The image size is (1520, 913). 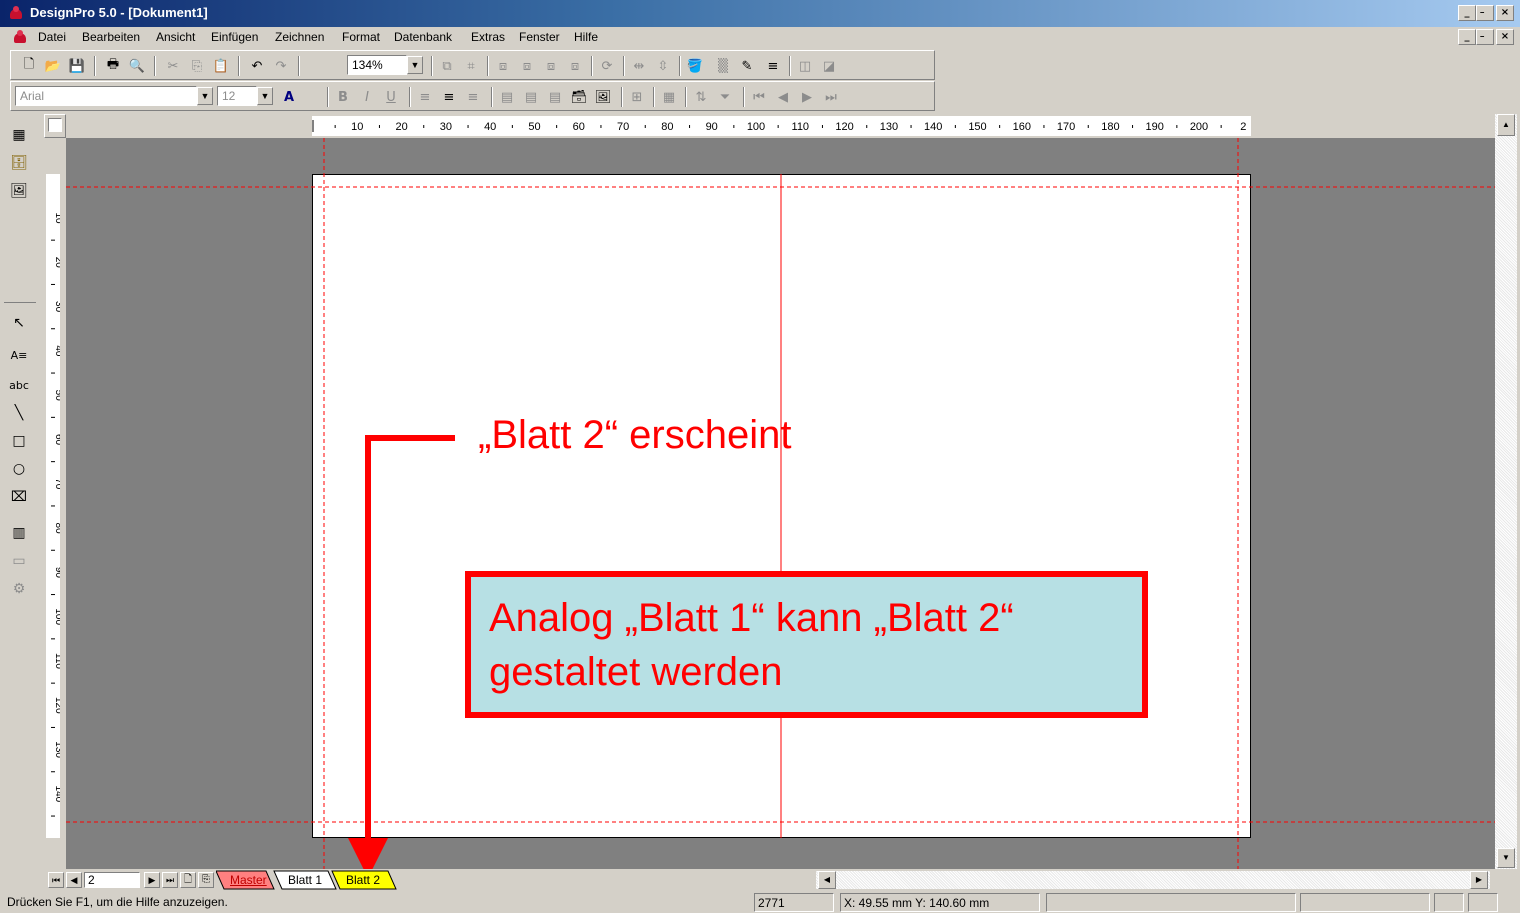 What do you see at coordinates (794, 902) in the screenshot?
I see `object-count: 2771` at bounding box center [794, 902].